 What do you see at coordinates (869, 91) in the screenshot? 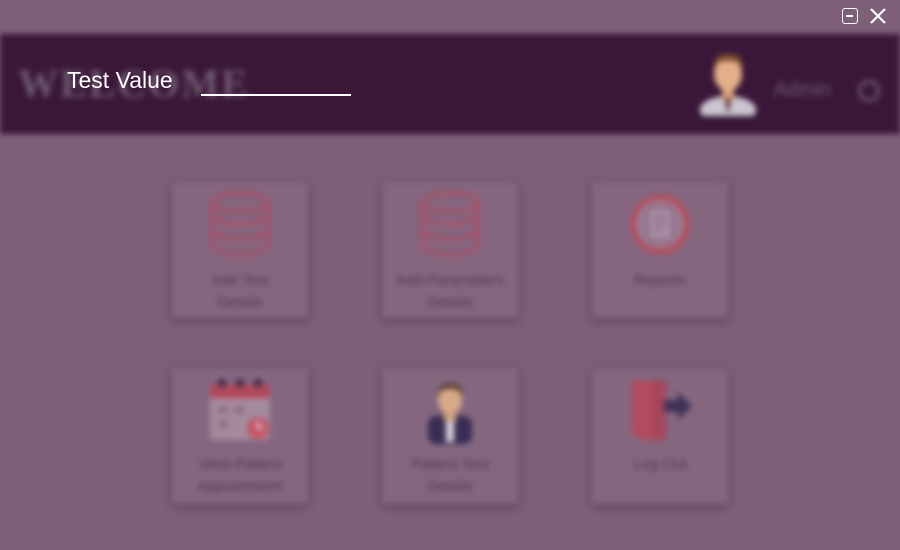
I see `settings-gear-icon` at bounding box center [869, 91].